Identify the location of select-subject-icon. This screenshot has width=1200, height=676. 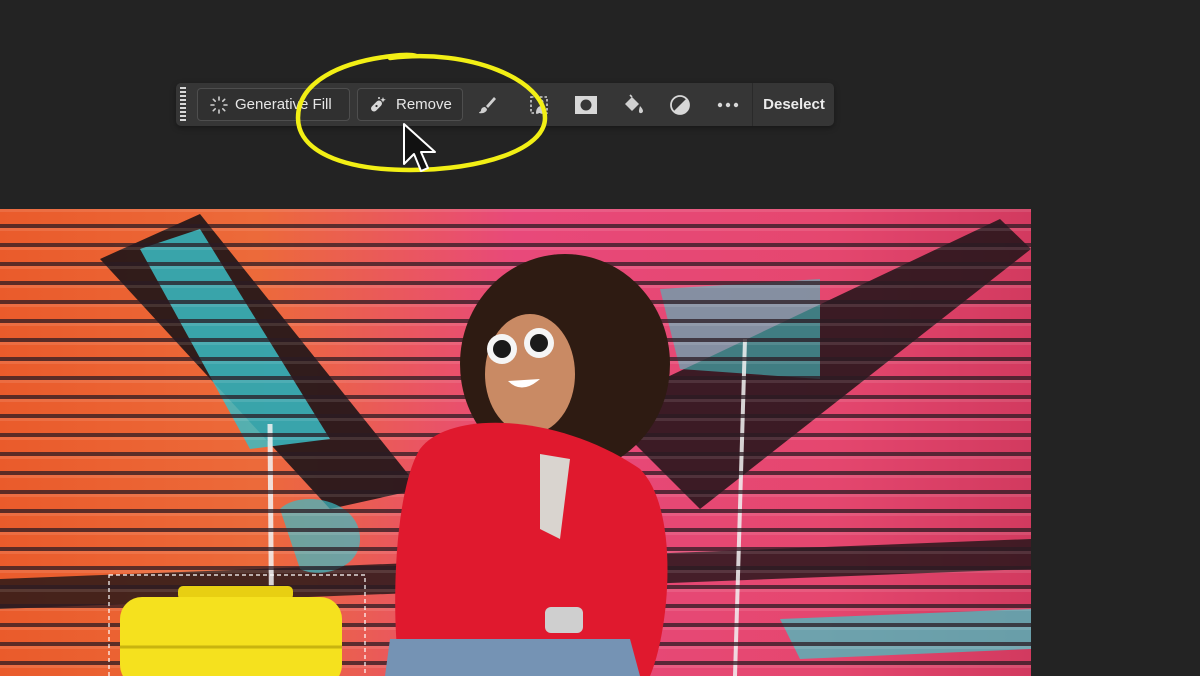
(539, 105).